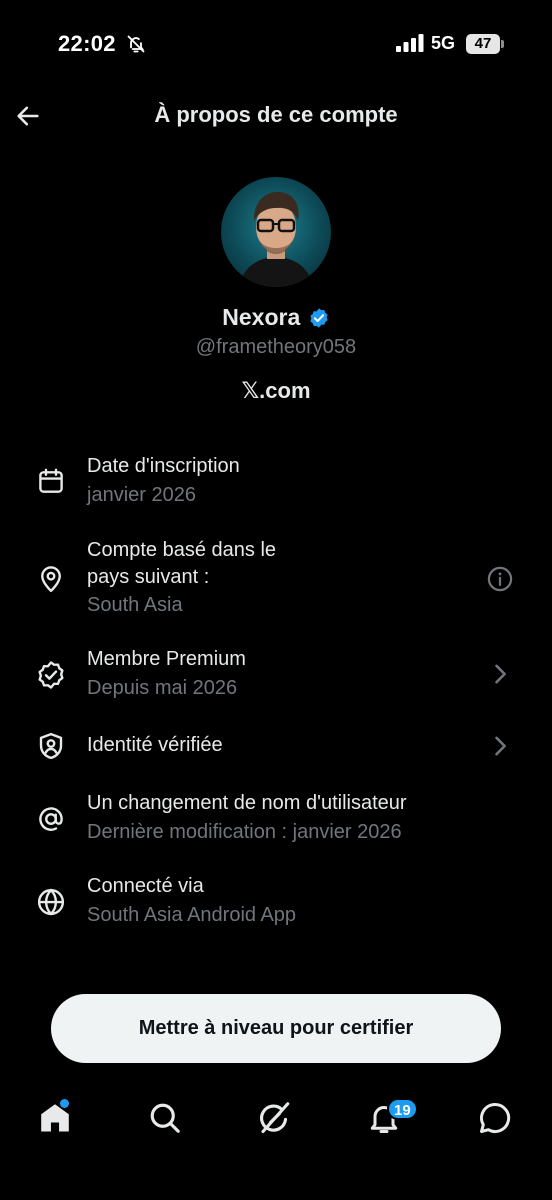  Describe the element at coordinates (182, 550) in the screenshot. I see `row-title-line1: Compte basé dans le` at that location.